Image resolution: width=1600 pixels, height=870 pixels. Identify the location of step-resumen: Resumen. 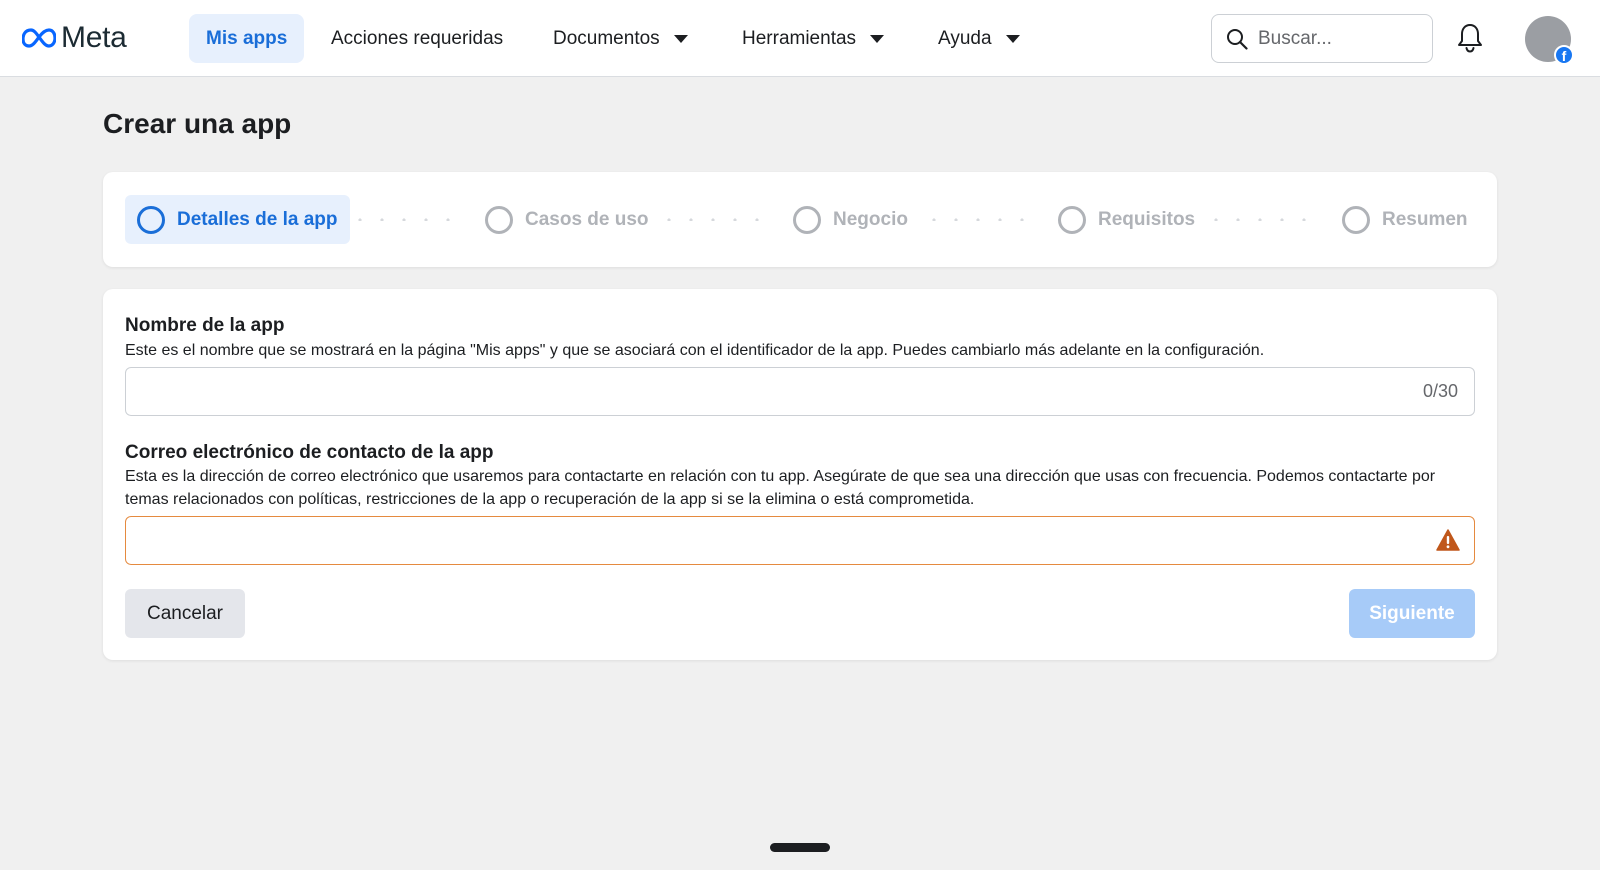
(1405, 219).